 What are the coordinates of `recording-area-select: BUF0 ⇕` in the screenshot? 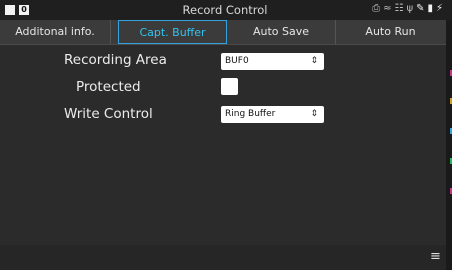 It's located at (272, 61).